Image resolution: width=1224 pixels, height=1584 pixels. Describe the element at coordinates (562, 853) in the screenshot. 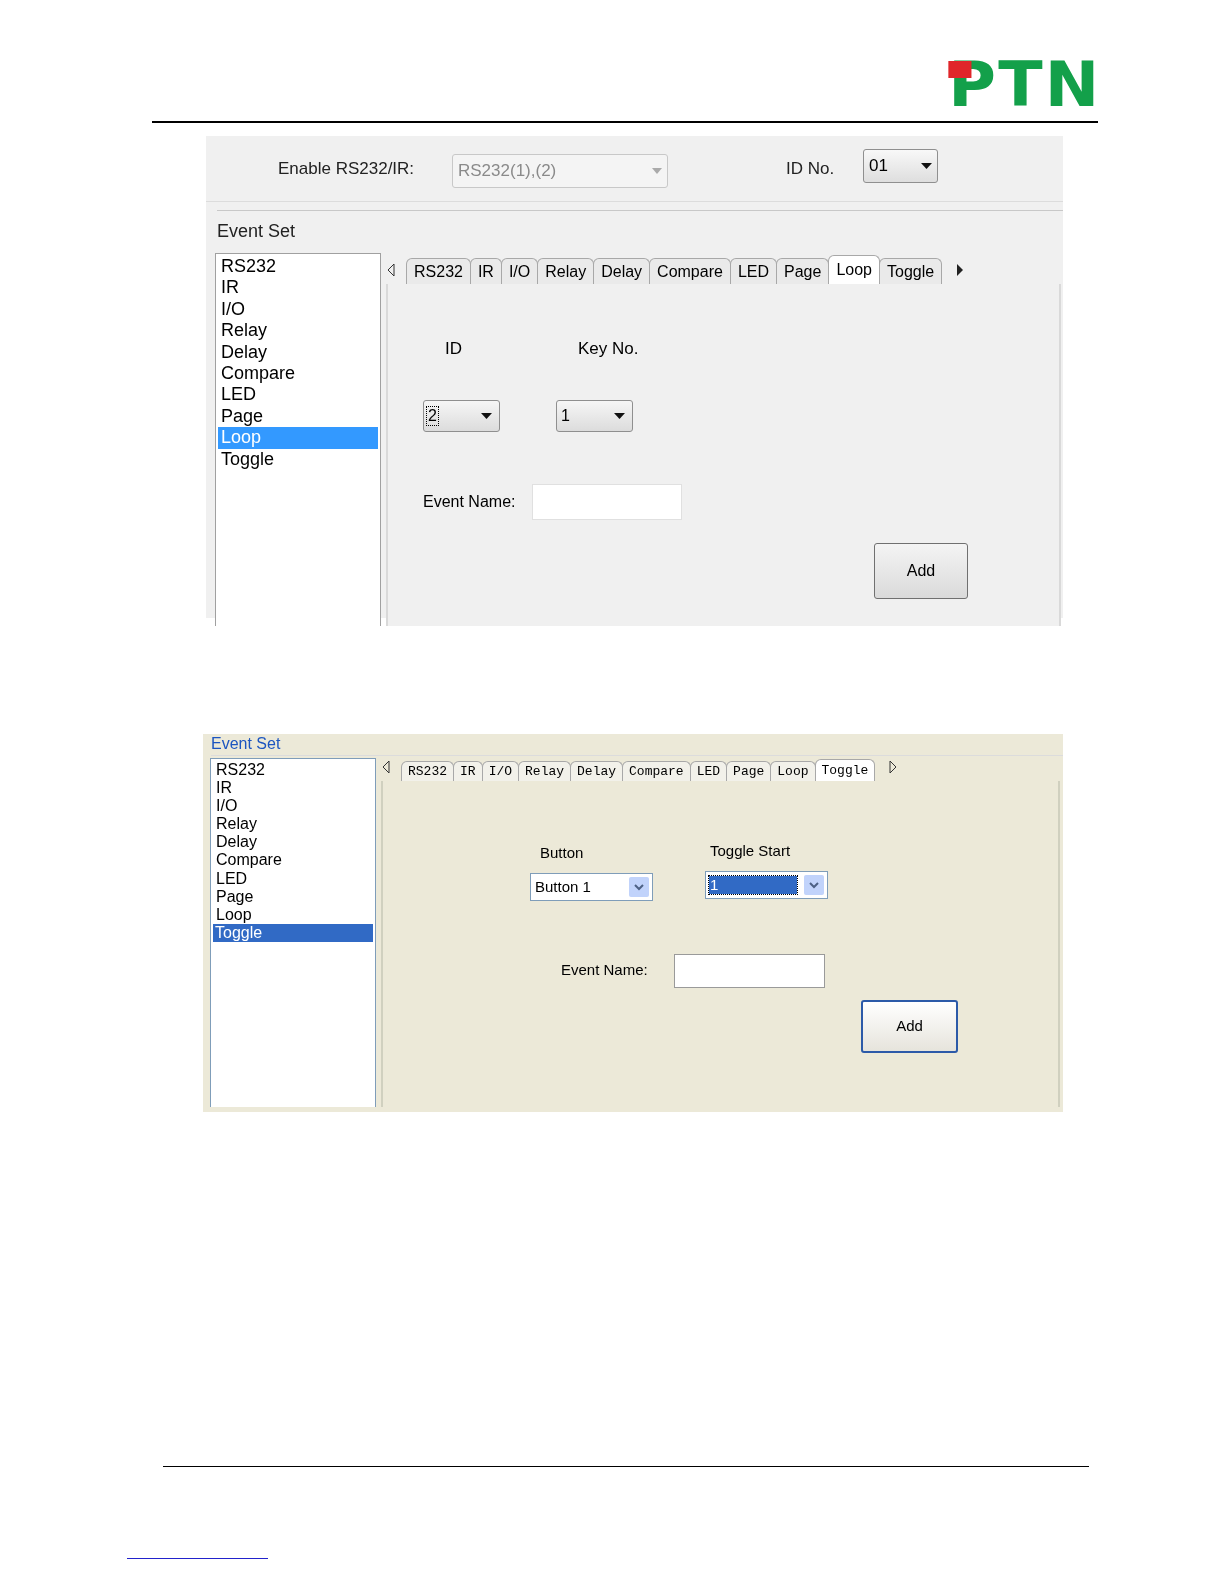

I see `field-label: Button` at that location.